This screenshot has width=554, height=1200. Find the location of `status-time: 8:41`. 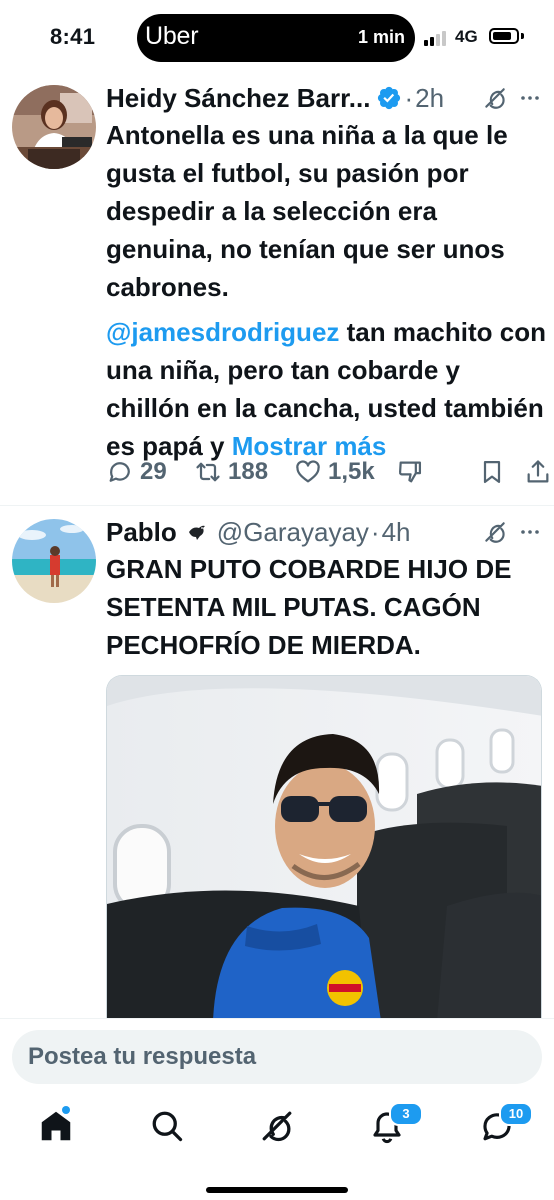

status-time: 8:41 is located at coordinates (73, 36).